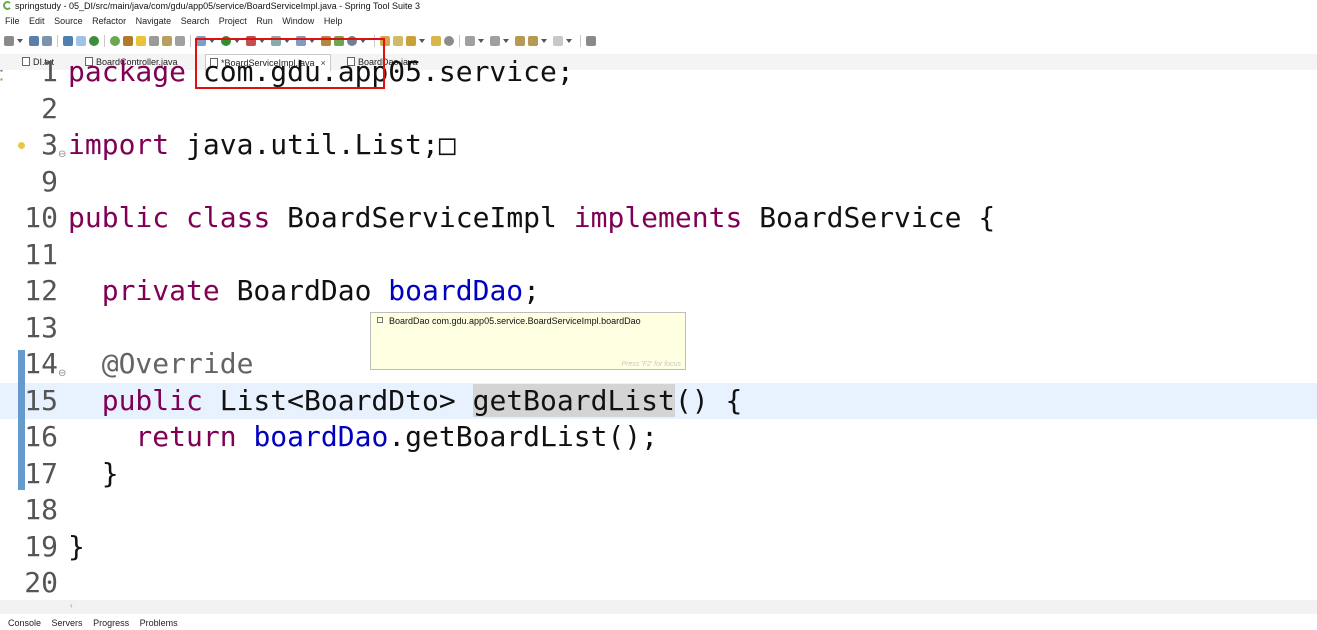  I want to click on line-number: 18, so click(41, 509).